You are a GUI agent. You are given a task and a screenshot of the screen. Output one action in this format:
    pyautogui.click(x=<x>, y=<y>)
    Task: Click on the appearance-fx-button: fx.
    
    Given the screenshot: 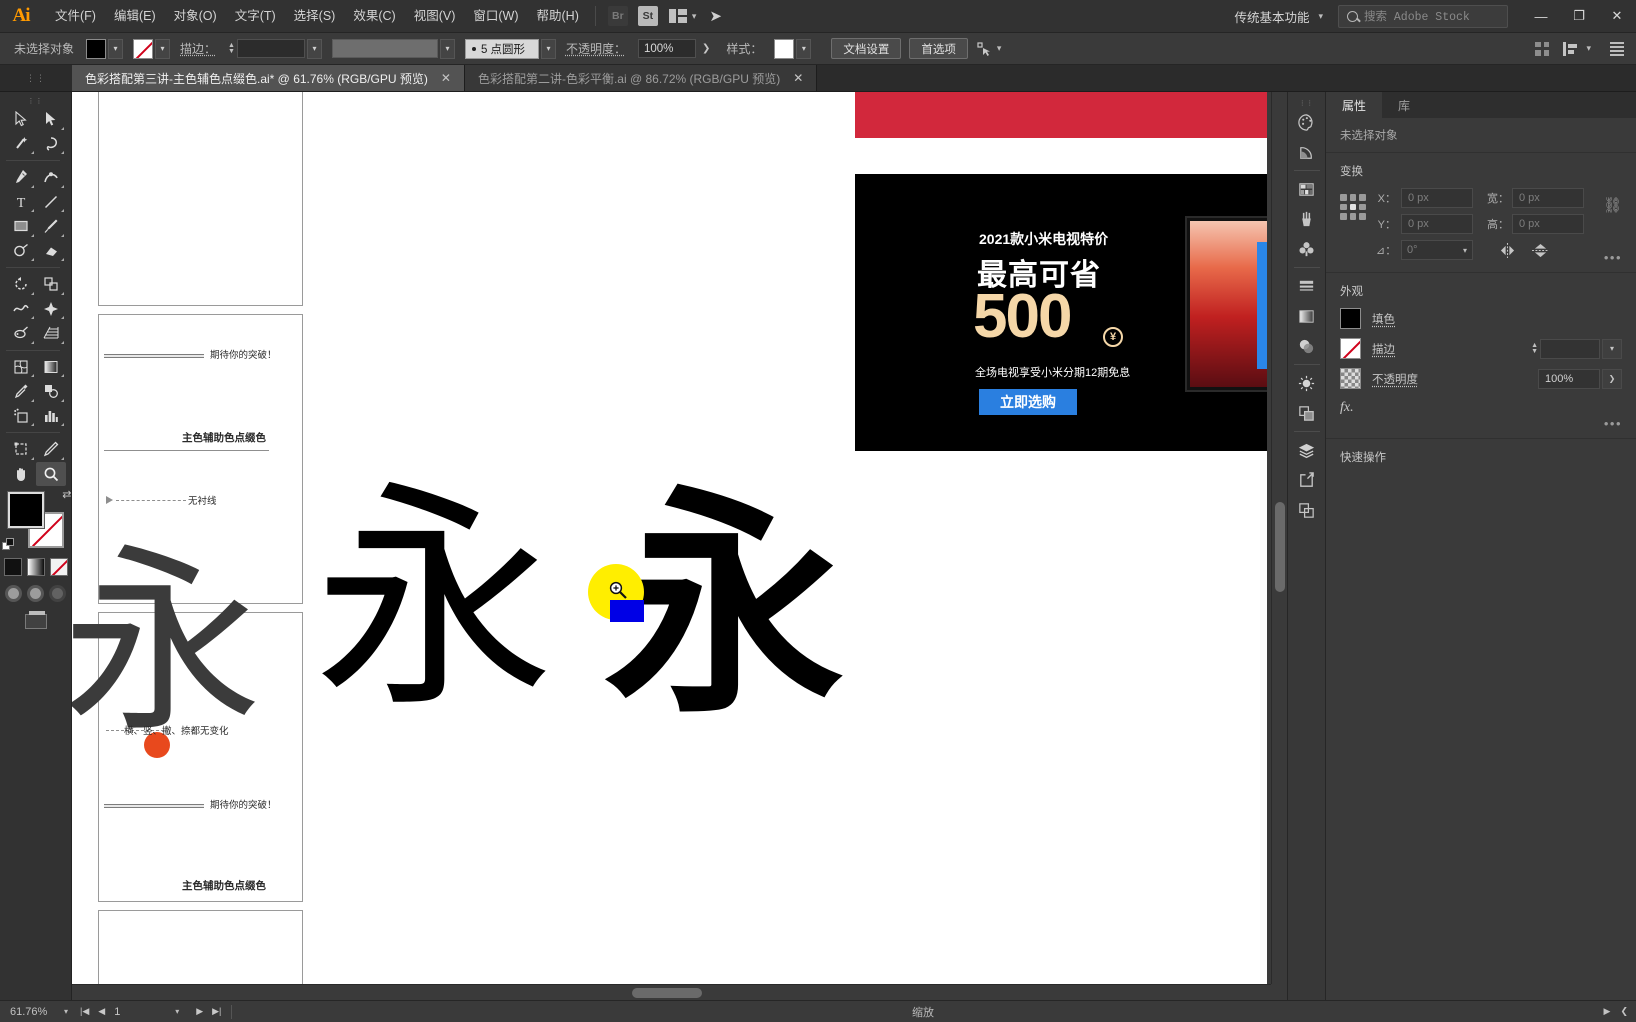 What is the action you would take?
    pyautogui.click(x=1481, y=412)
    